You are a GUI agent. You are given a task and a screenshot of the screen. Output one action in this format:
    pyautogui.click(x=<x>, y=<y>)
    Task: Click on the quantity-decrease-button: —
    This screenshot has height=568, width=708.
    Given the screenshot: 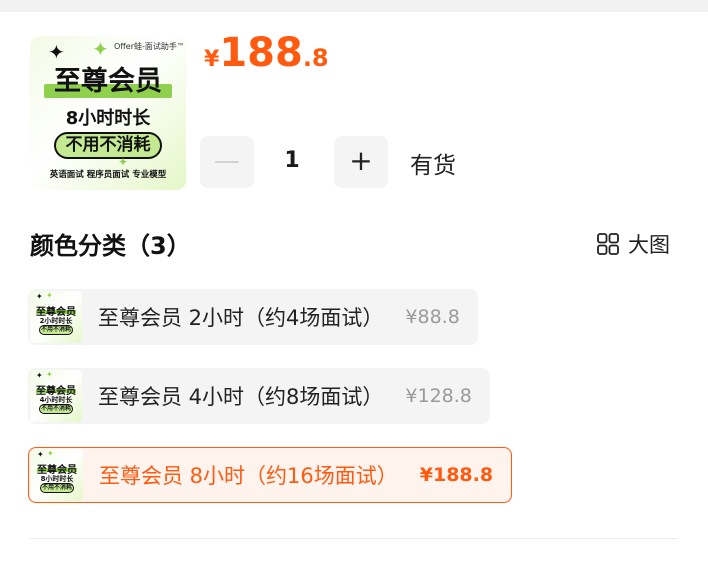 What is the action you would take?
    pyautogui.click(x=227, y=162)
    